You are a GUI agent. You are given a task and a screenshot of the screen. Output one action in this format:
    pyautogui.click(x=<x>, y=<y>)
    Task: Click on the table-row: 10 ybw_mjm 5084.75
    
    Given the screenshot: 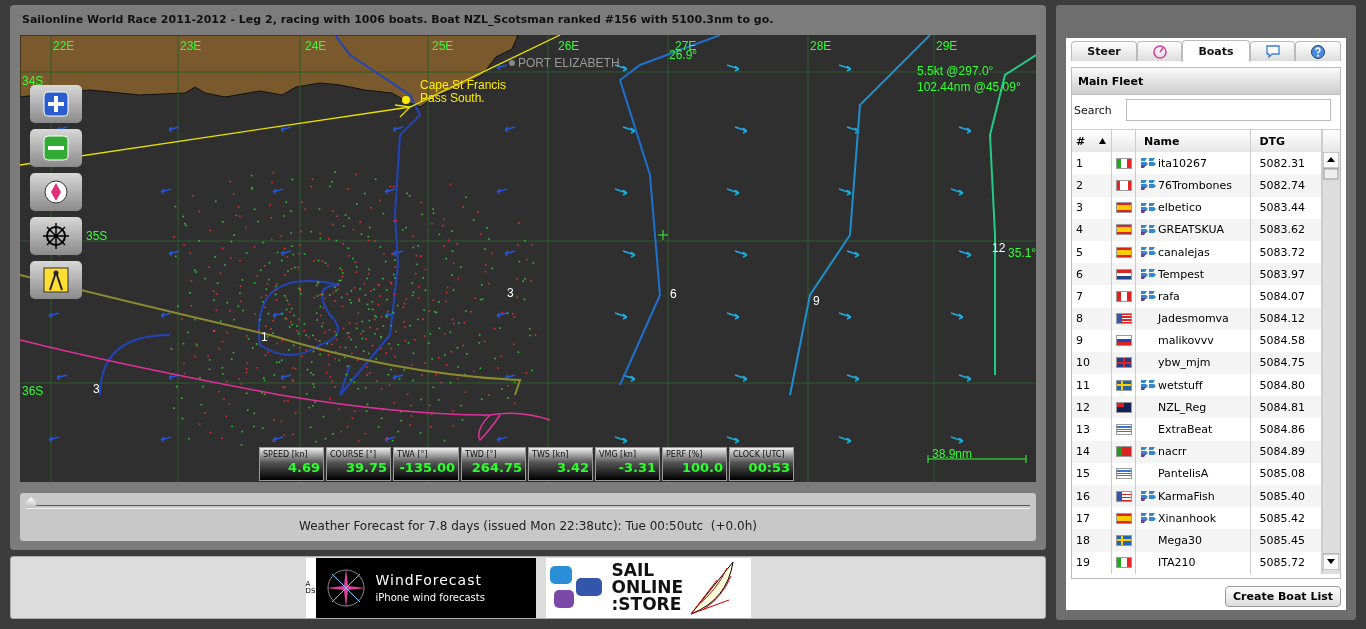 What is the action you would take?
    pyautogui.click(x=1197, y=363)
    